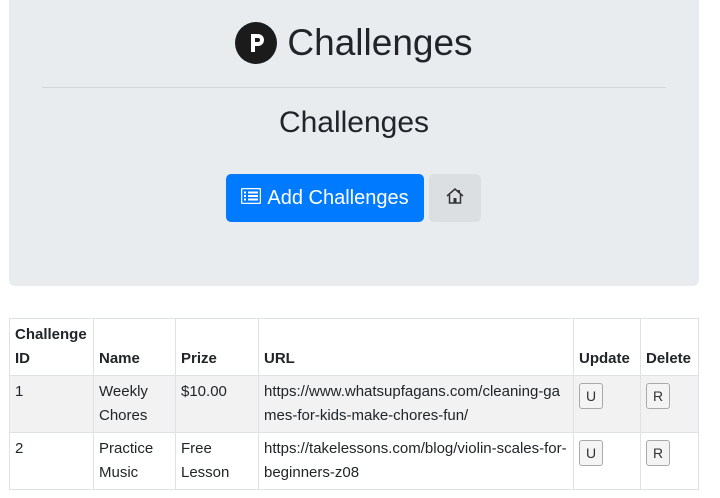 The width and height of the screenshot is (720, 498). Describe the element at coordinates (251, 198) in the screenshot. I see `list-icon` at that location.